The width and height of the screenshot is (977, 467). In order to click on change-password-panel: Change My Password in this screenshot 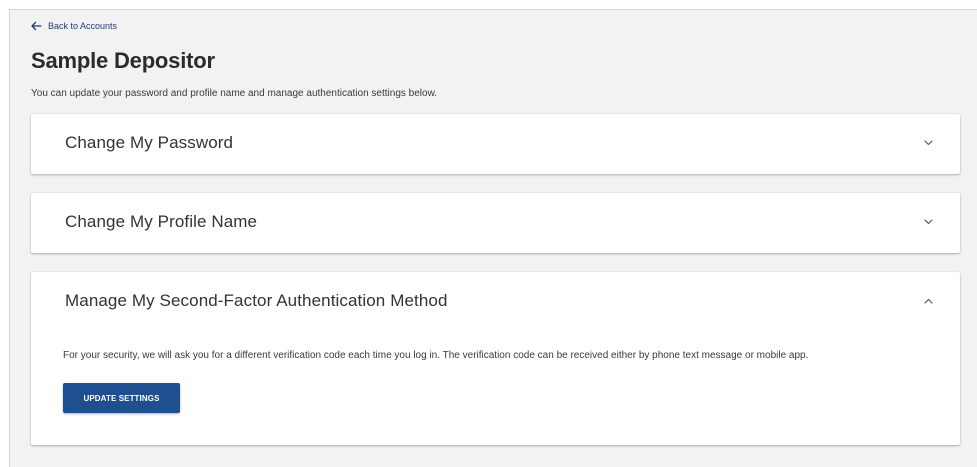, I will do `click(495, 144)`.